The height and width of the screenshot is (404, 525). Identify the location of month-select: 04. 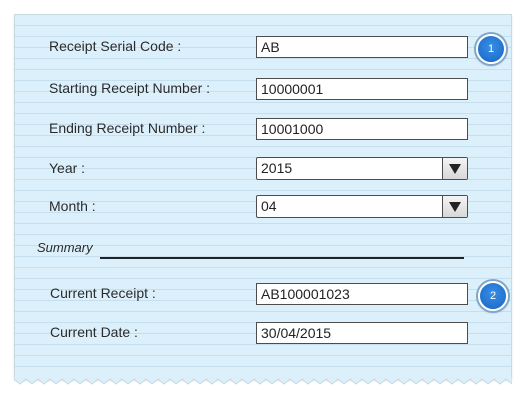
(362, 206).